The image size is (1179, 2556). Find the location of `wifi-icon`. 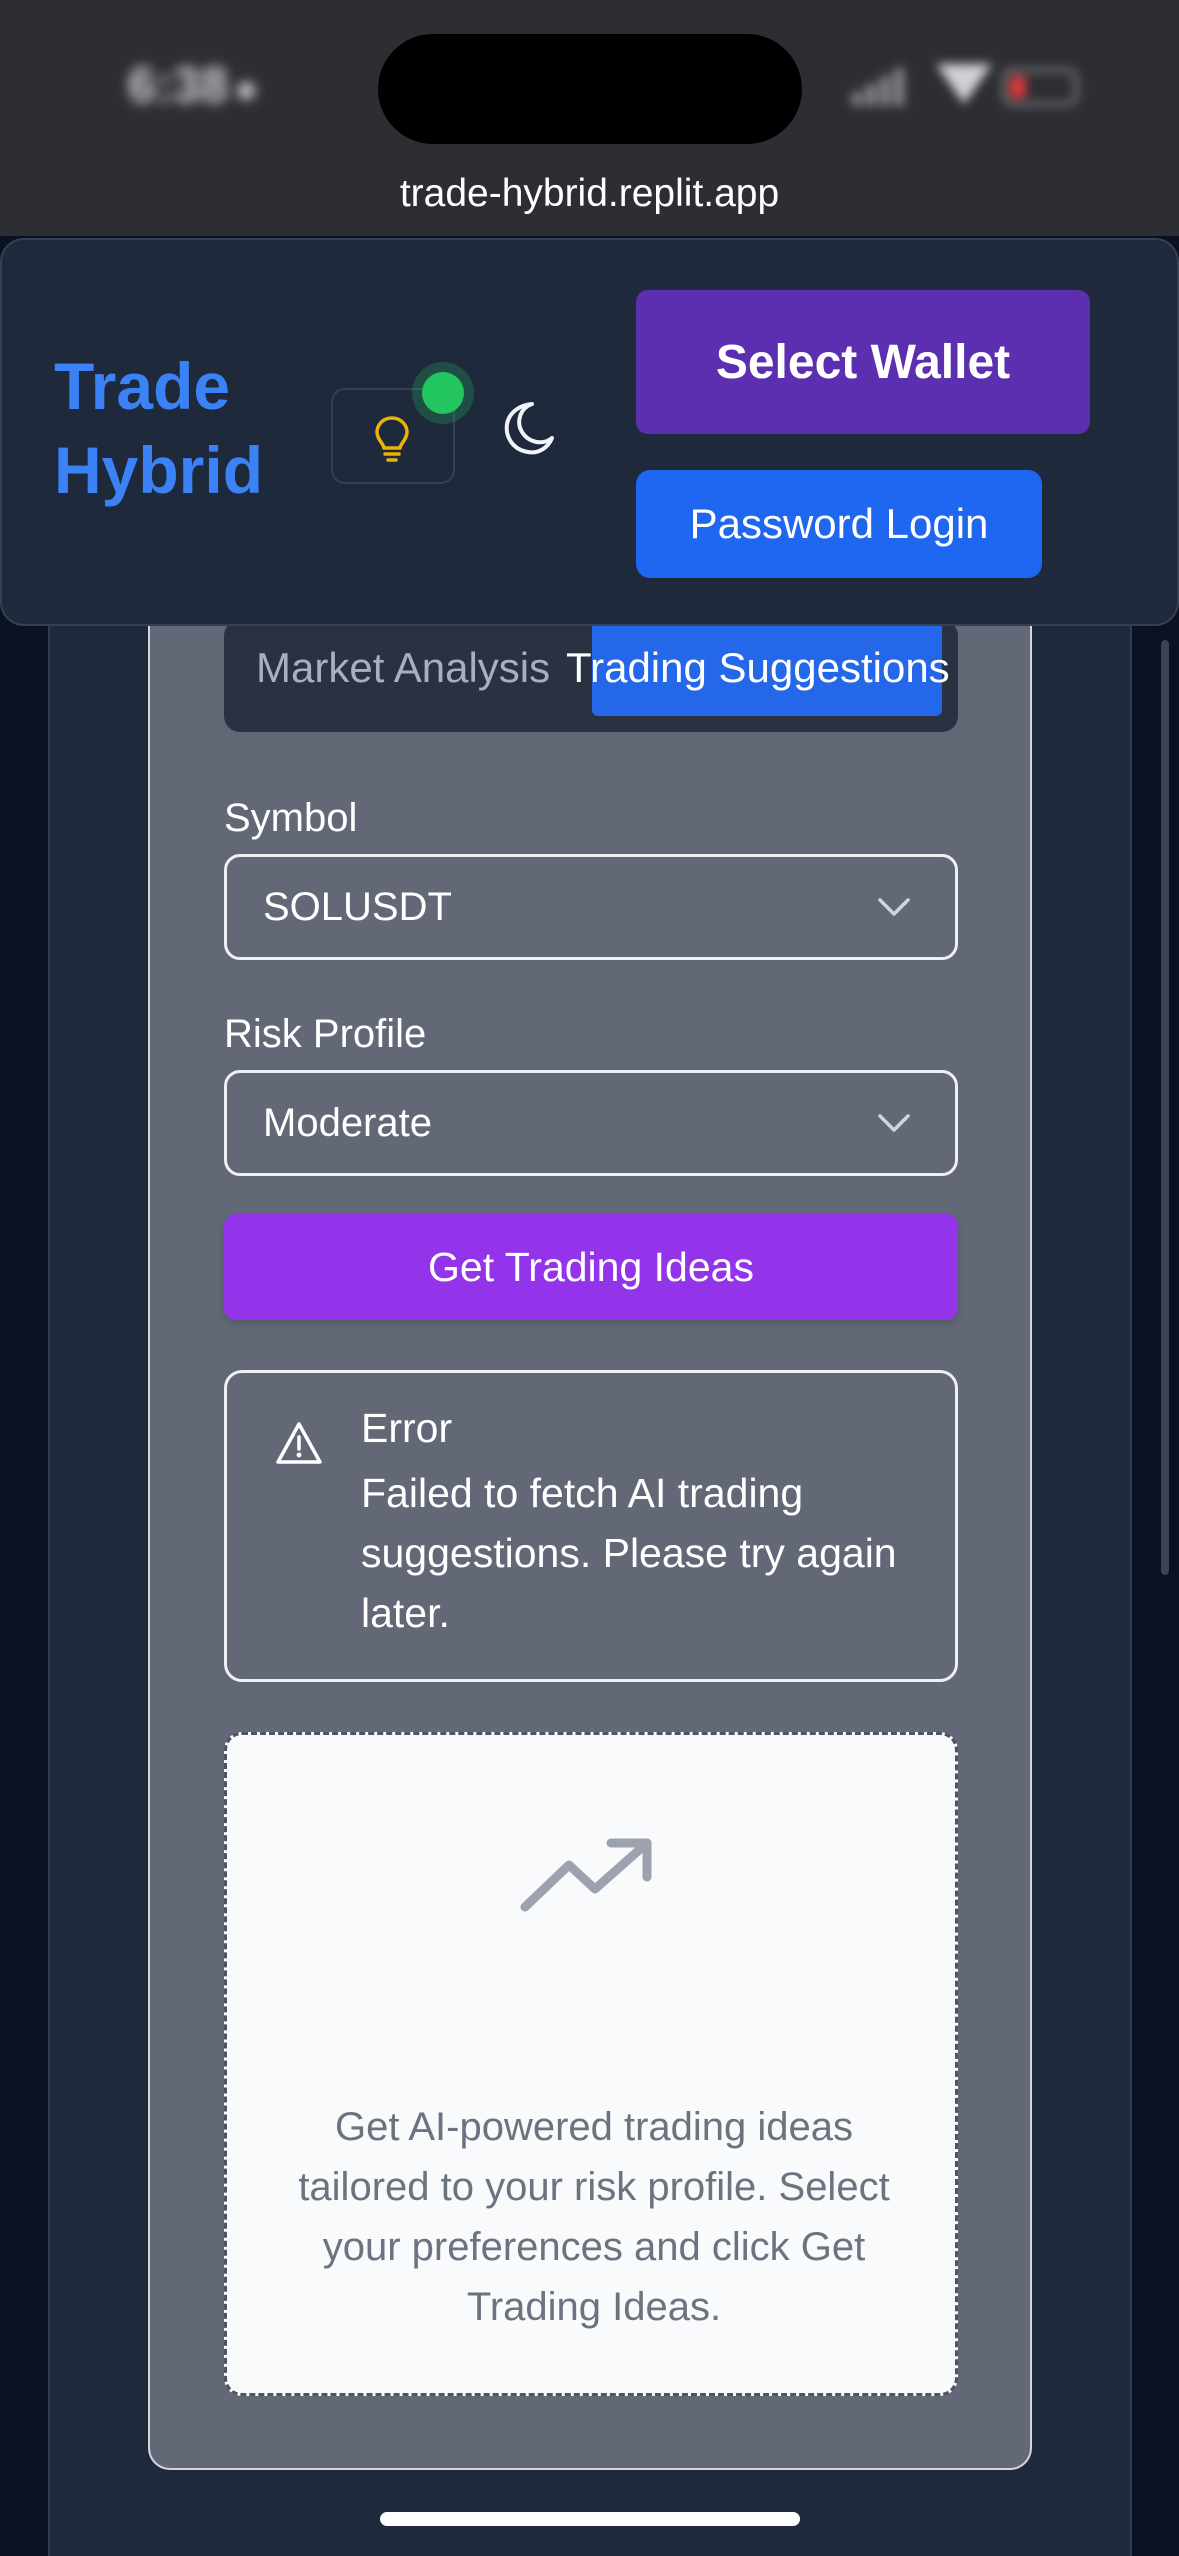

wifi-icon is located at coordinates (964, 84).